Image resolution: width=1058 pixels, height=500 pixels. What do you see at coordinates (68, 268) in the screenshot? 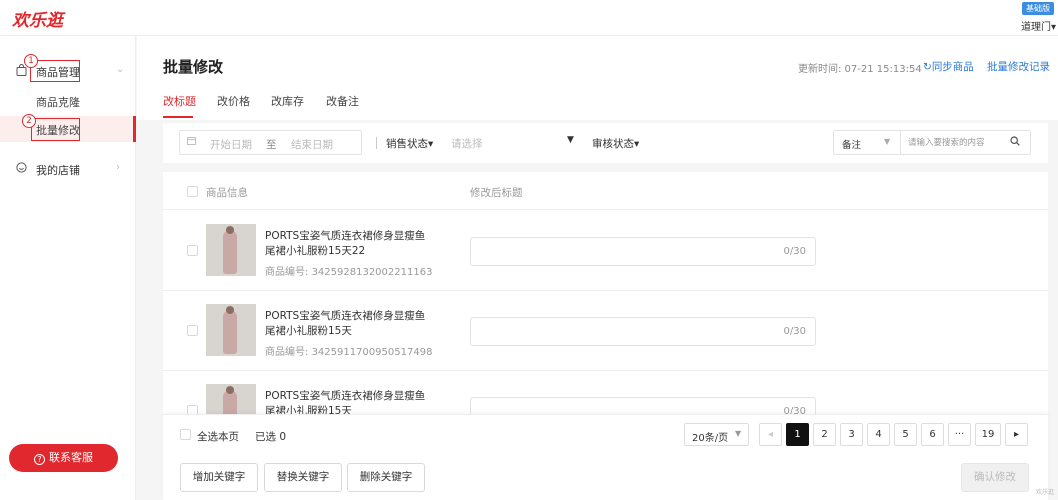
I see `sidebar: 商品管理 ⌄ 商品克隆 批量修改 我的店铺 › 1 2 ? 联系客服` at bounding box center [68, 268].